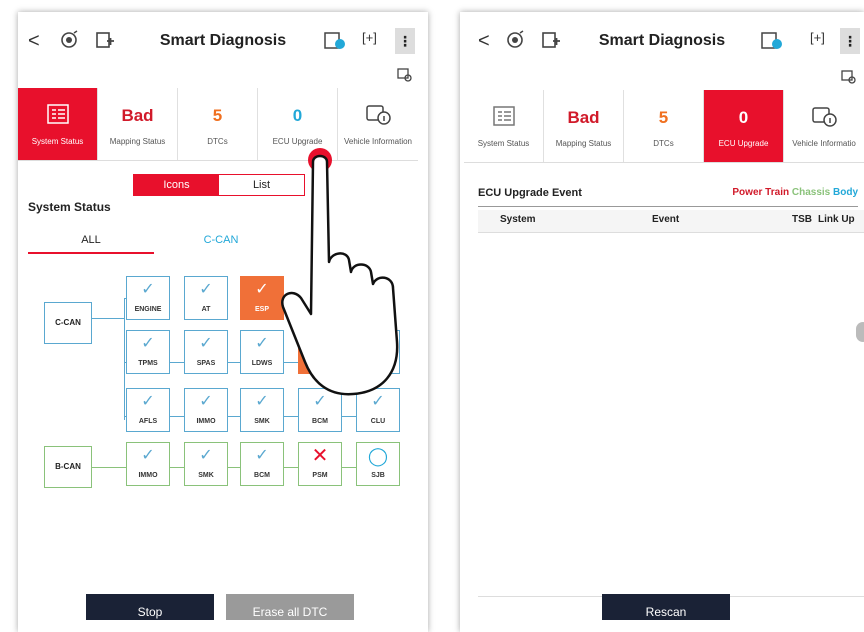 The image size is (864, 632). What do you see at coordinates (743, 143) in the screenshot?
I see `tab-label: ECU Upgrade` at bounding box center [743, 143].